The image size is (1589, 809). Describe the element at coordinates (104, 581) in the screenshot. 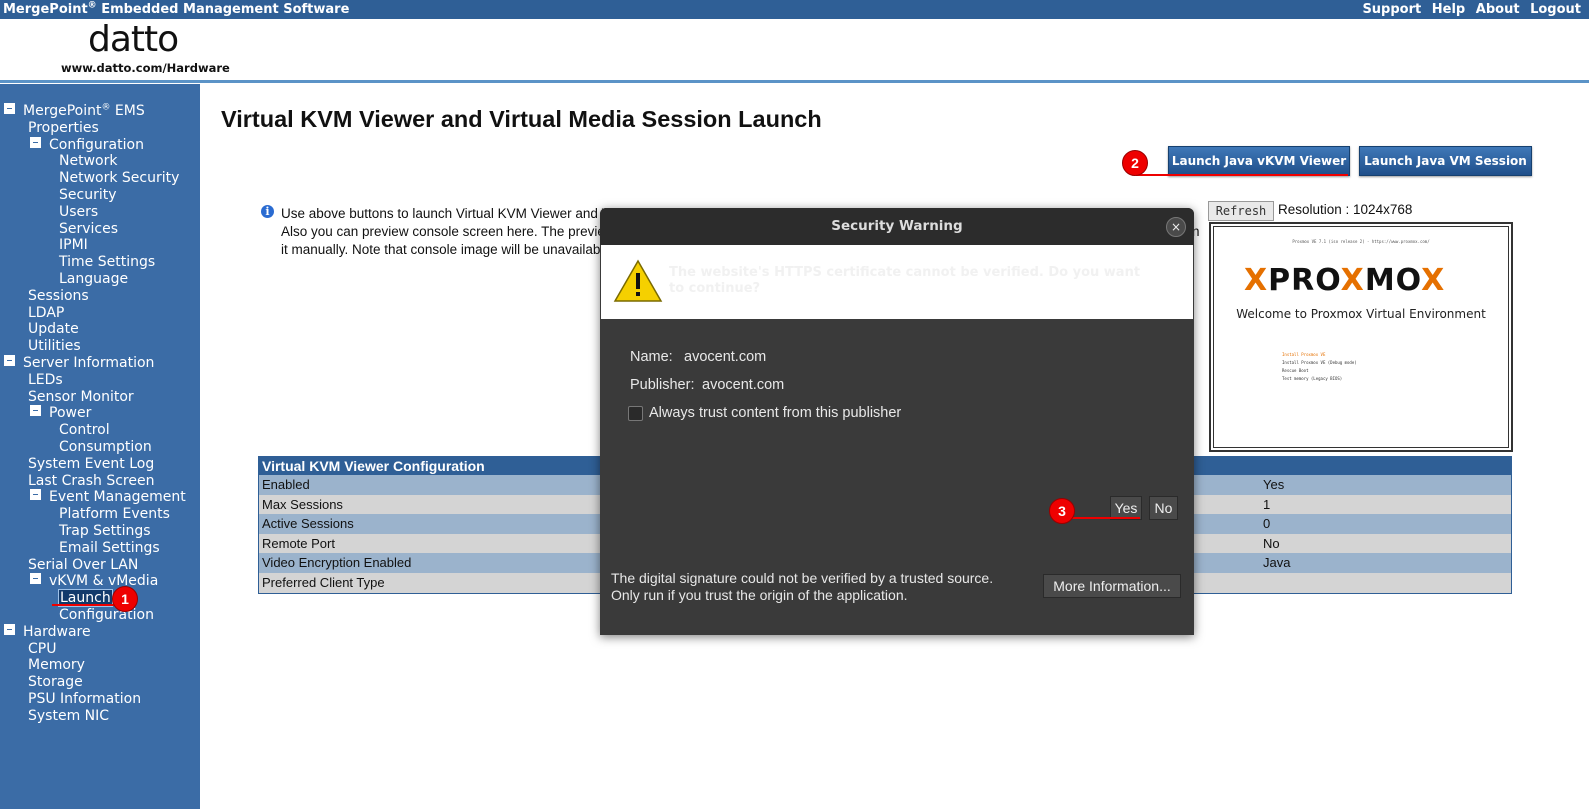

I see `sidebar-item-label: vKVM & vMedia` at that location.